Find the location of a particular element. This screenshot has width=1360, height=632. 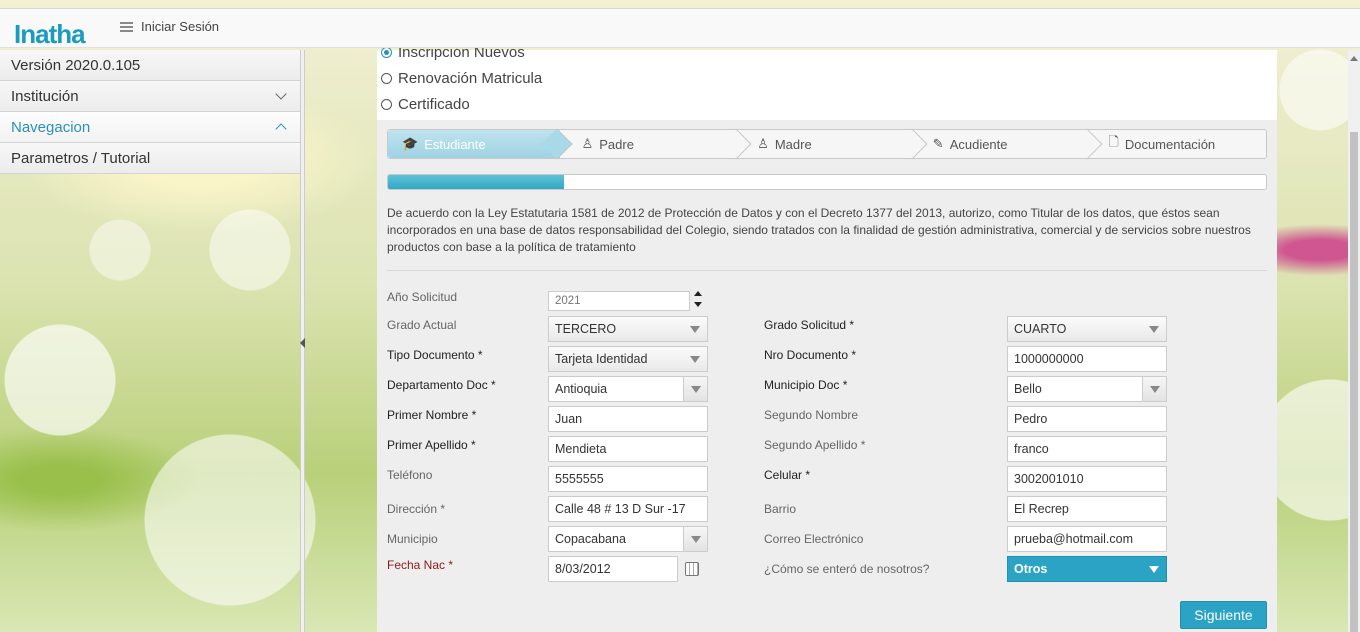

fecha-nac-label: Fecha Nac * is located at coordinates (420, 565).